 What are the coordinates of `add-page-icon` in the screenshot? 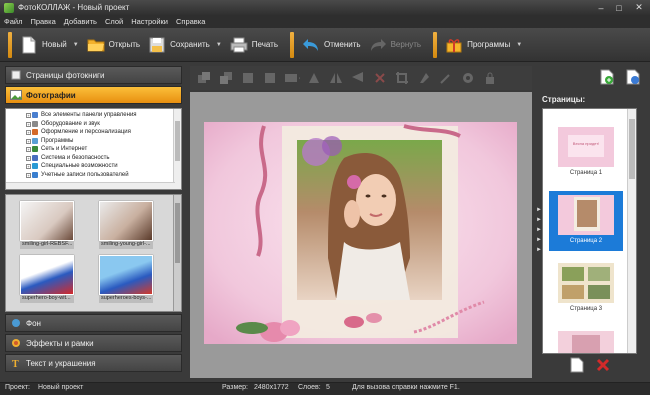 It's located at (607, 77).